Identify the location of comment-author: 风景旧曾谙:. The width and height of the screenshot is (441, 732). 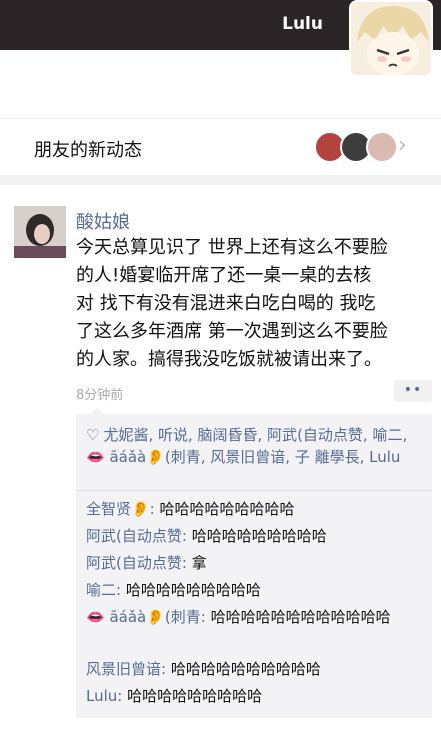
(126, 669).